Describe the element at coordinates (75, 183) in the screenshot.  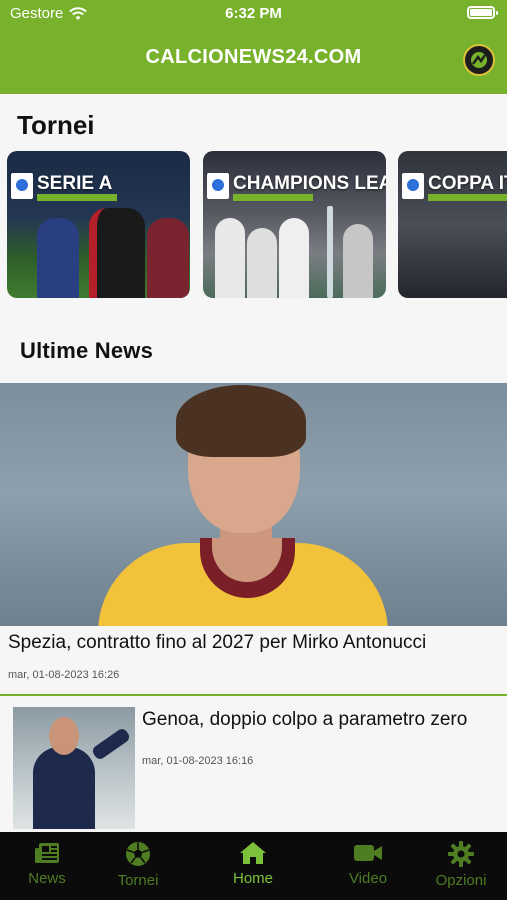
I see `tournament-label: SERIE A` at that location.